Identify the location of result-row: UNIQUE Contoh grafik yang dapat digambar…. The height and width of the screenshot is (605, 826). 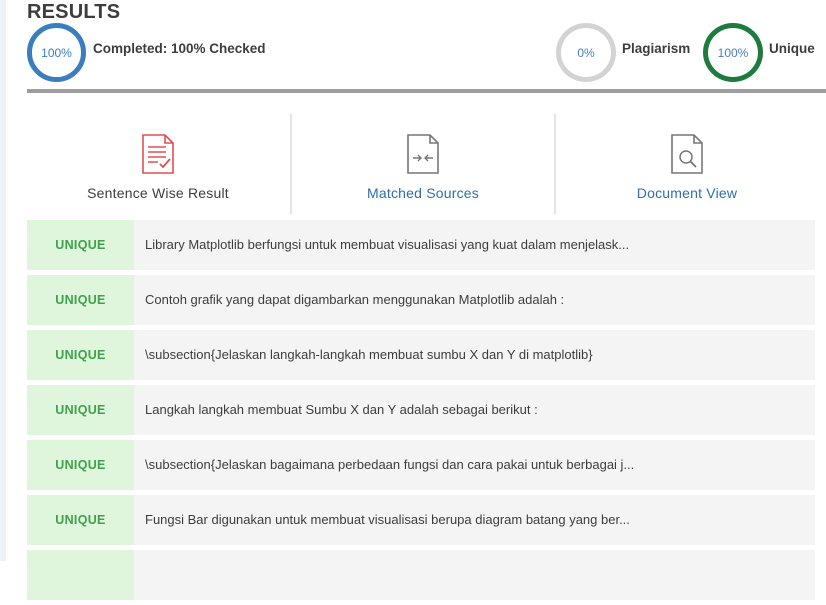
(421, 300).